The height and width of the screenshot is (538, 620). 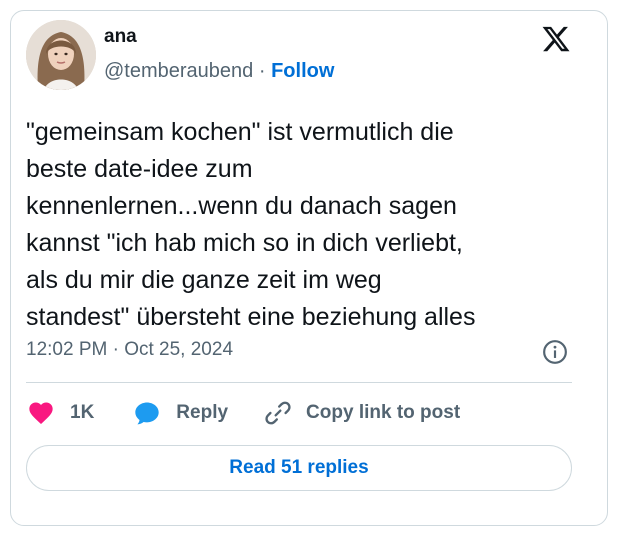 What do you see at coordinates (178, 71) in the screenshot?
I see `author-handle: @temberaubend` at bounding box center [178, 71].